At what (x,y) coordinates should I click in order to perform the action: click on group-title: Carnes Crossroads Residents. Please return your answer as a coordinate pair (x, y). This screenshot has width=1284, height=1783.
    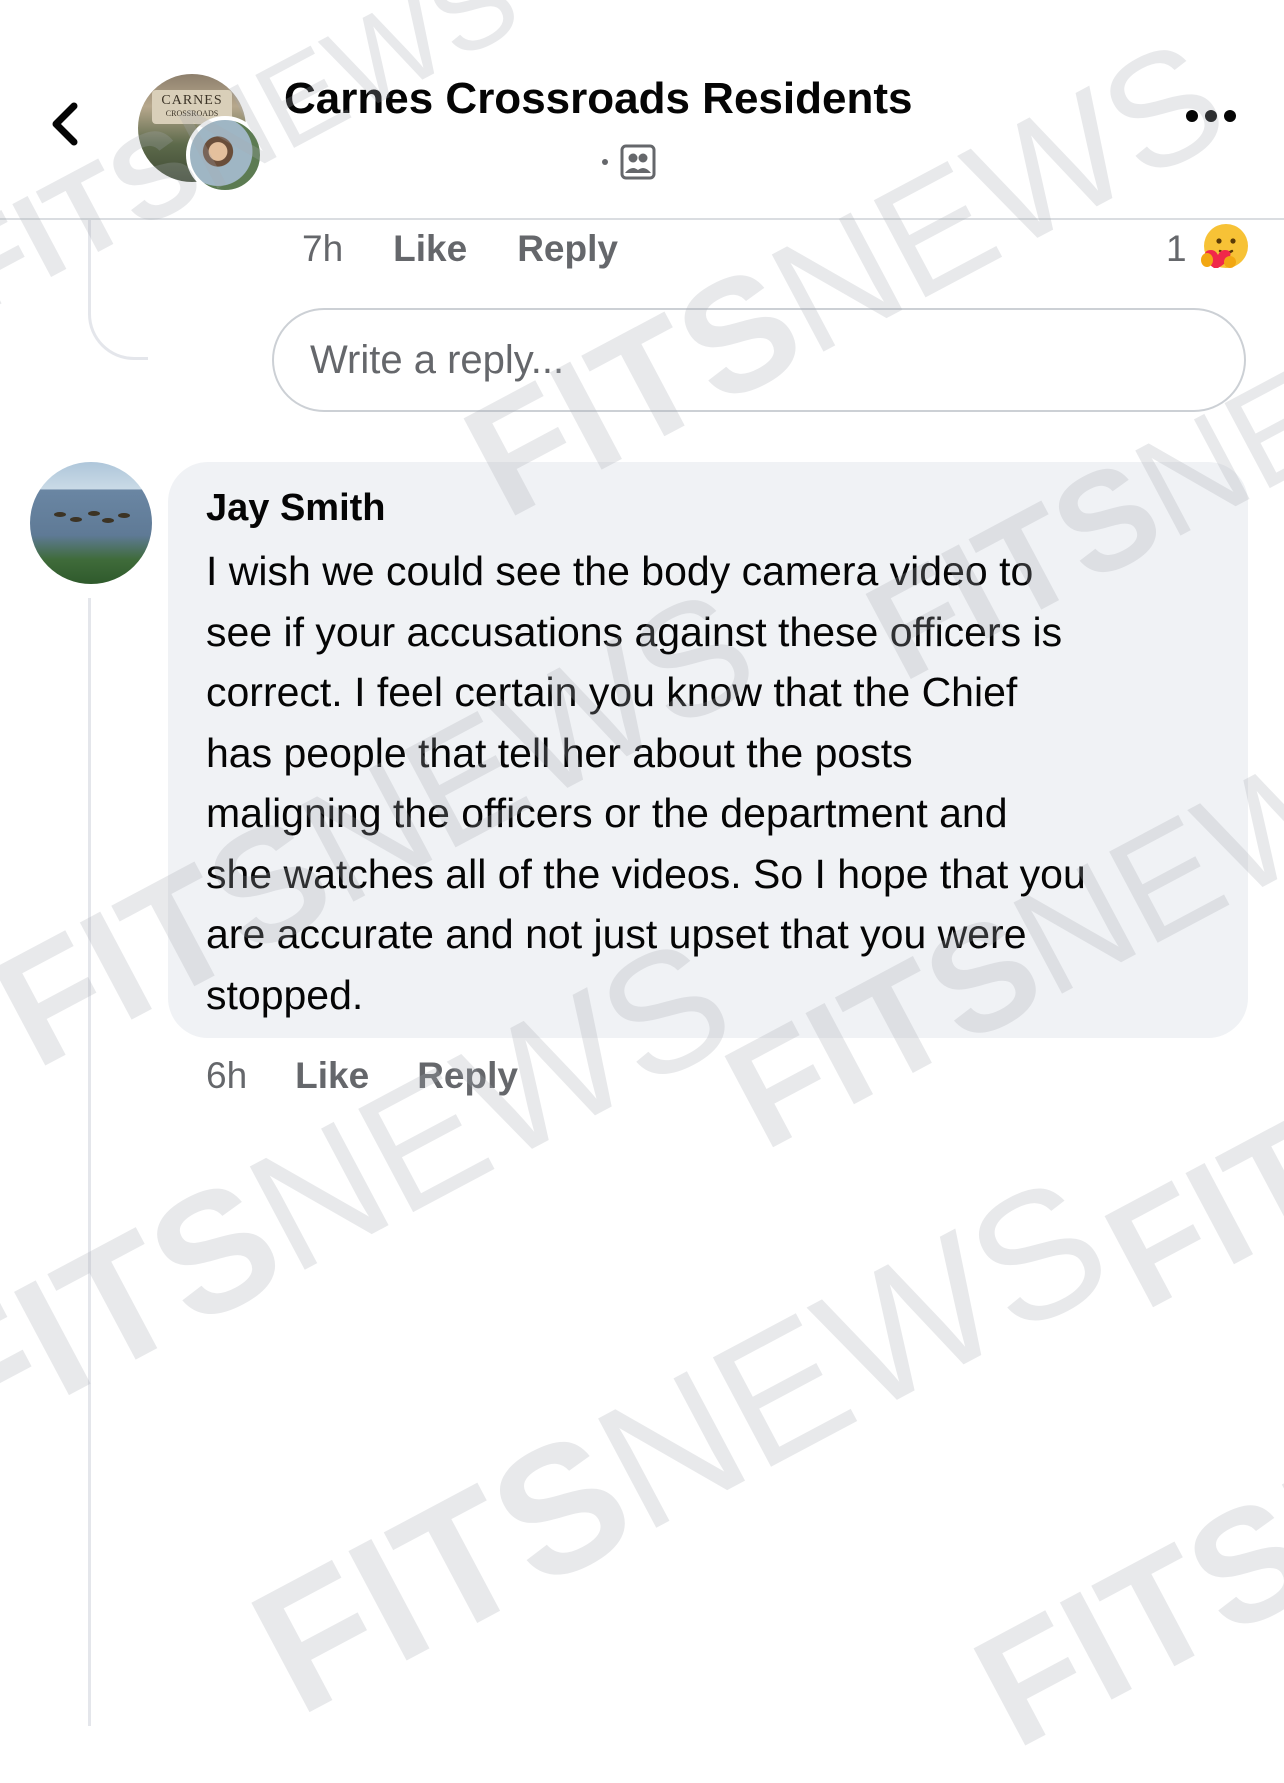
    Looking at the image, I should click on (598, 99).